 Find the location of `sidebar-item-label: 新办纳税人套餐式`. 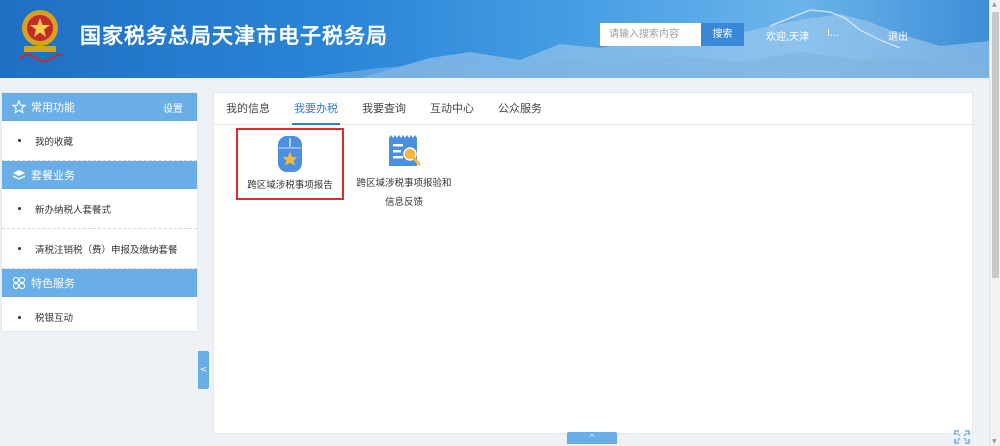

sidebar-item-label: 新办纳税人套餐式 is located at coordinates (73, 210).